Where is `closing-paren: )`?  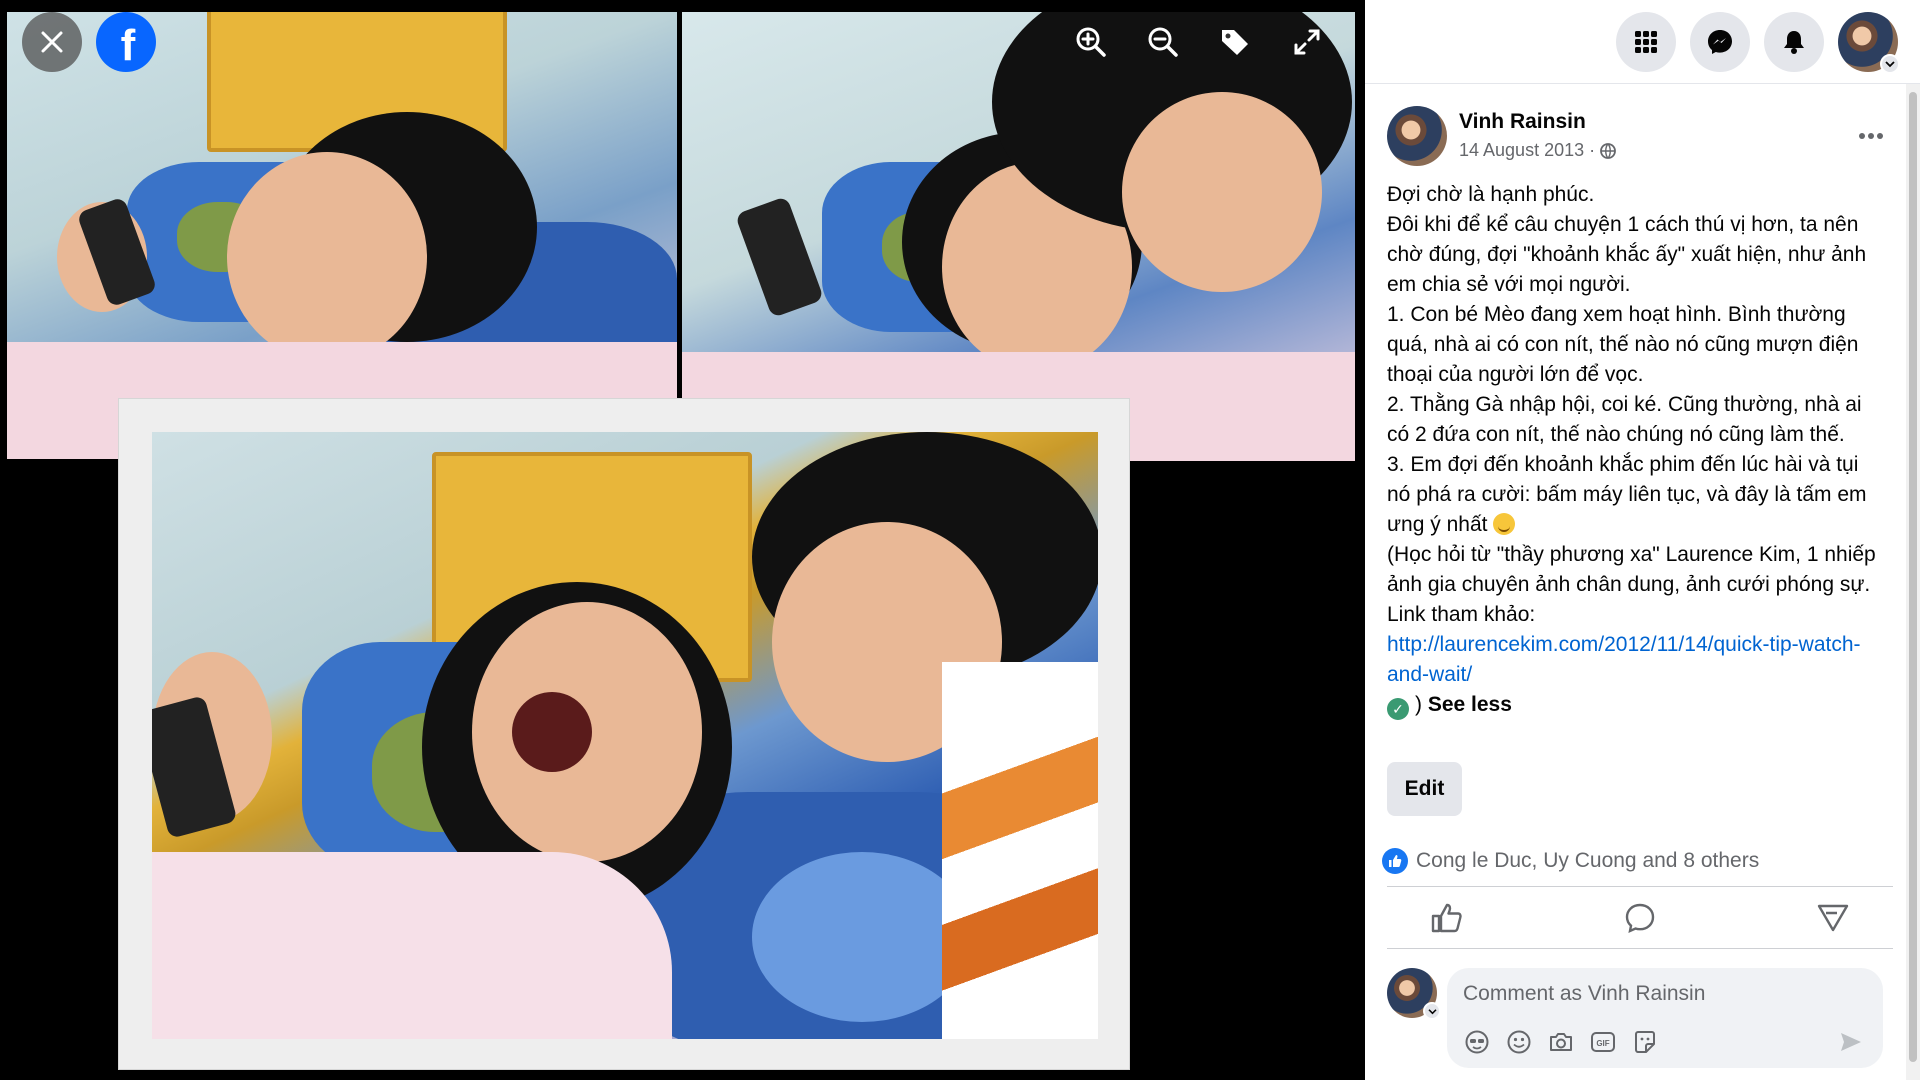
closing-paren: ) is located at coordinates (1418, 704).